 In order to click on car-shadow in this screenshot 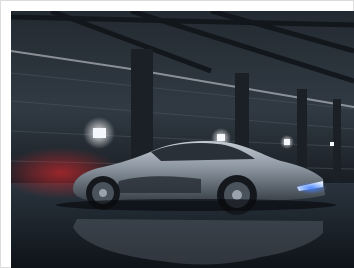, I will do `click(196, 205)`.